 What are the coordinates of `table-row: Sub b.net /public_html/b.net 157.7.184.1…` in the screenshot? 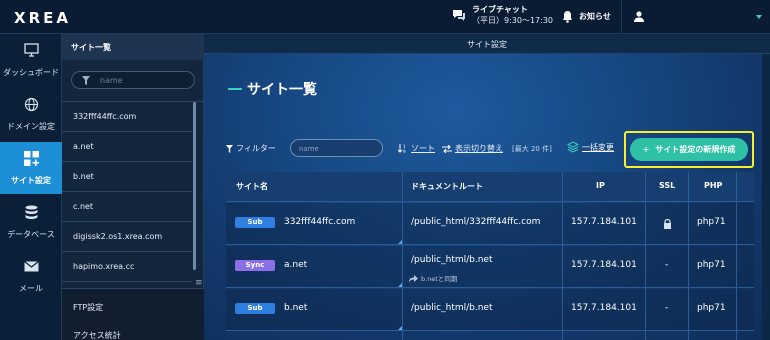 It's located at (490, 310).